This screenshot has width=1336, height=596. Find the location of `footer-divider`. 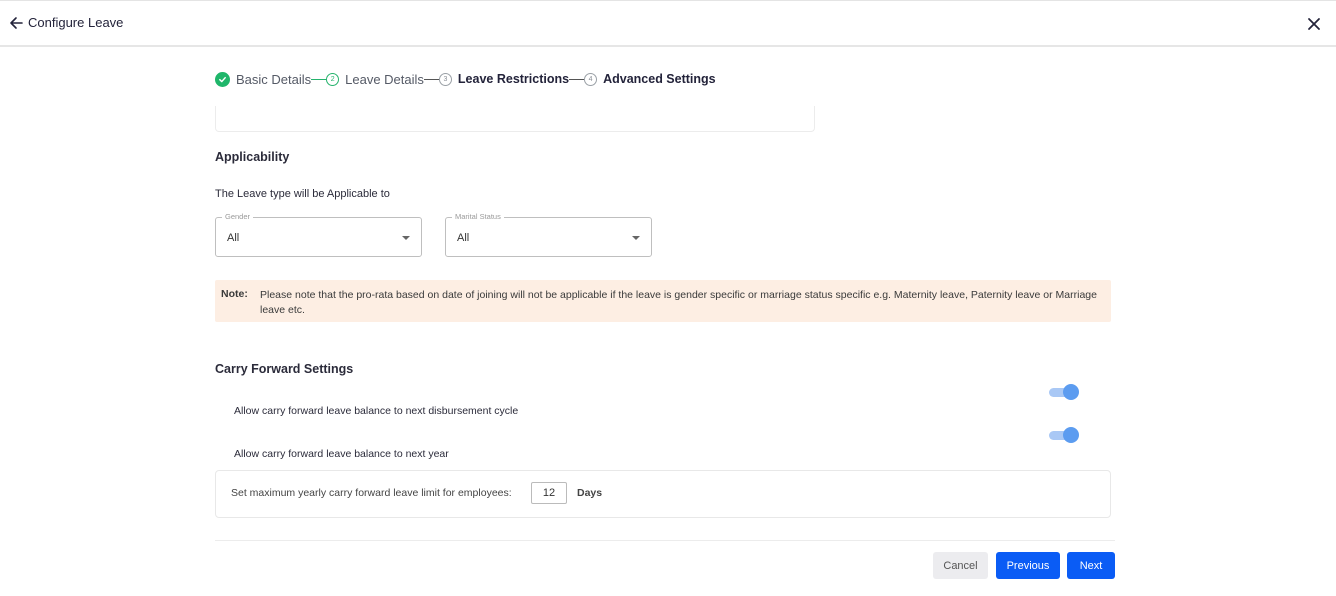

footer-divider is located at coordinates (665, 540).